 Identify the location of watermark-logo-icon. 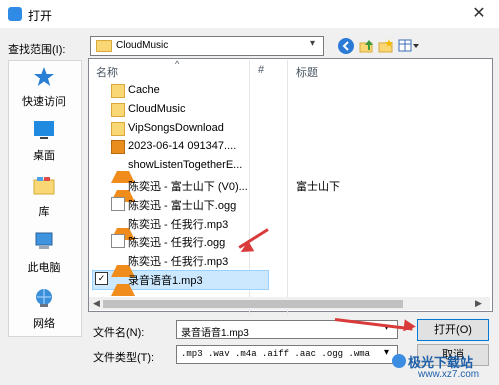
(399, 361).